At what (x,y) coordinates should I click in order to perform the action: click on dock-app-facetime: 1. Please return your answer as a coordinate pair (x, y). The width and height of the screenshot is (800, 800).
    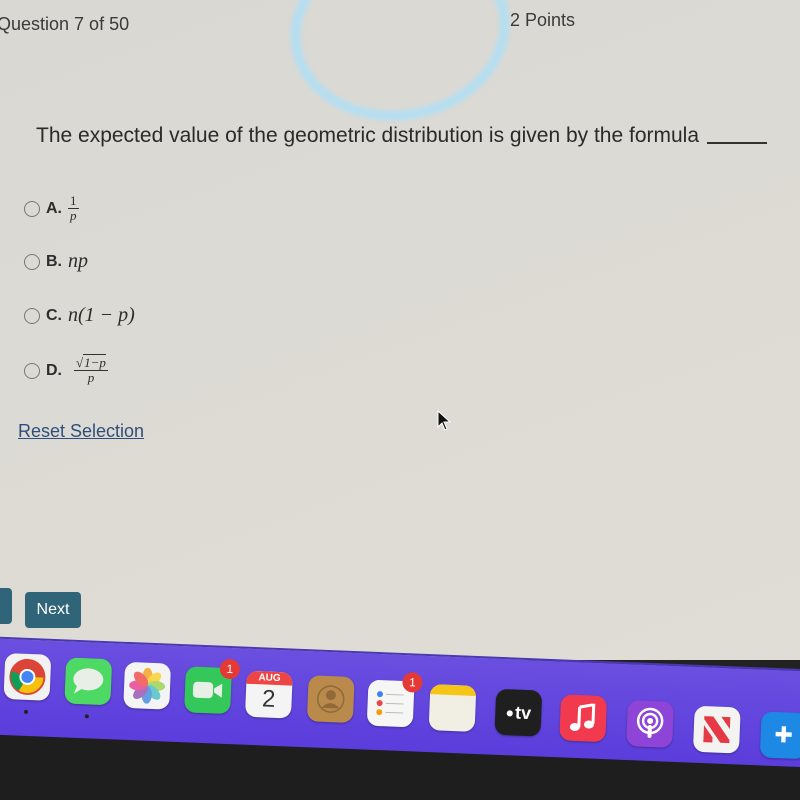
    Looking at the image, I should click on (212, 686).